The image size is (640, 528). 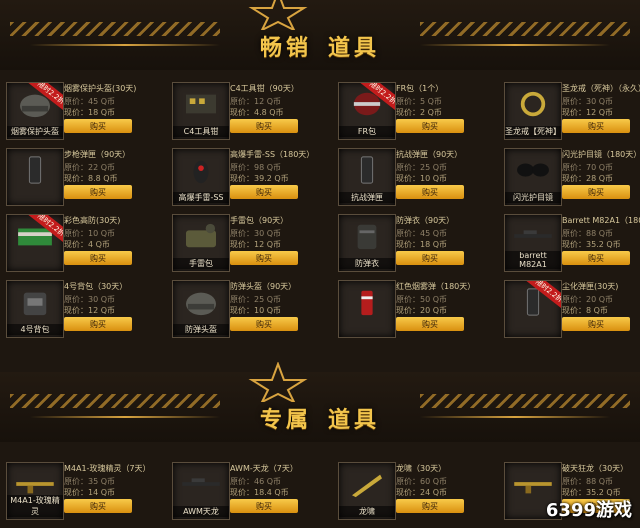 I want to click on item-thumbnail: 圣龙戒【死神】, so click(x=533, y=111).